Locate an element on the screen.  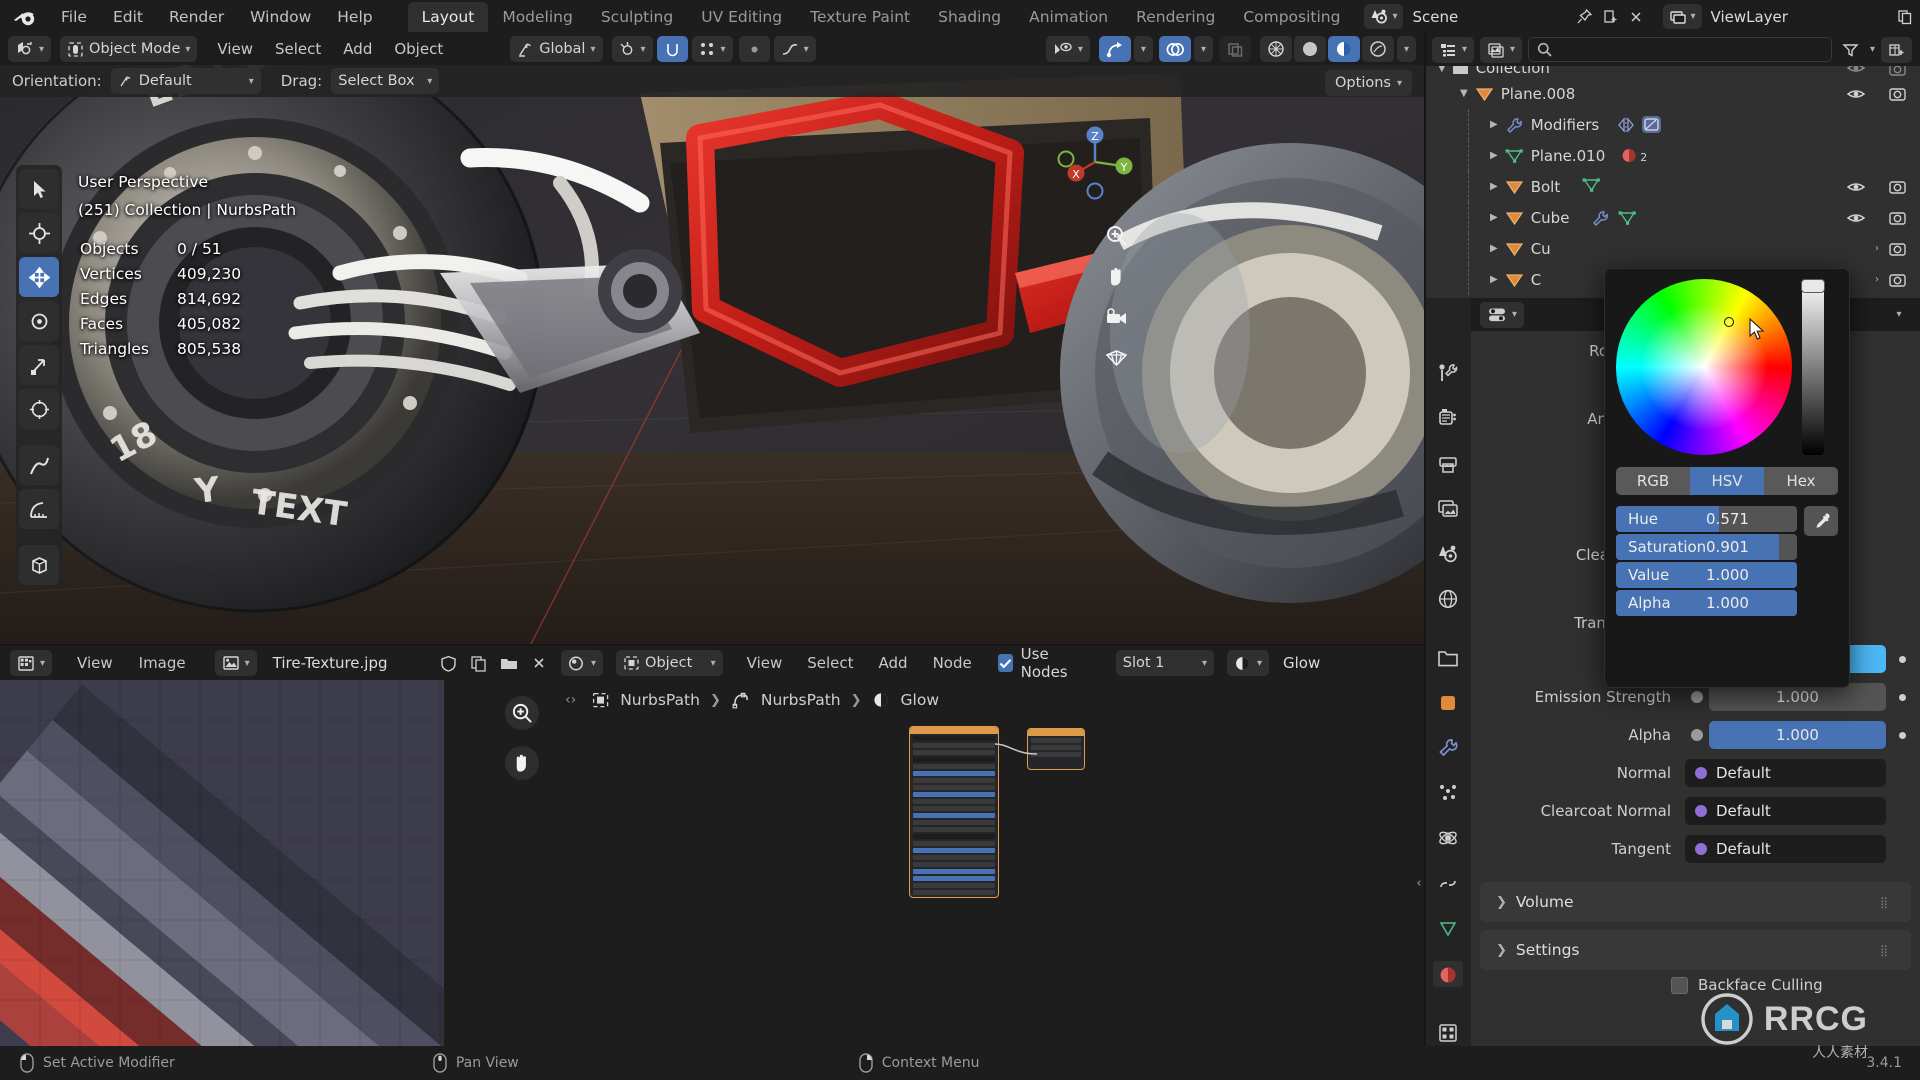
interaction-mode-dropdown: Object Mode ▾ is located at coordinates (129, 49).